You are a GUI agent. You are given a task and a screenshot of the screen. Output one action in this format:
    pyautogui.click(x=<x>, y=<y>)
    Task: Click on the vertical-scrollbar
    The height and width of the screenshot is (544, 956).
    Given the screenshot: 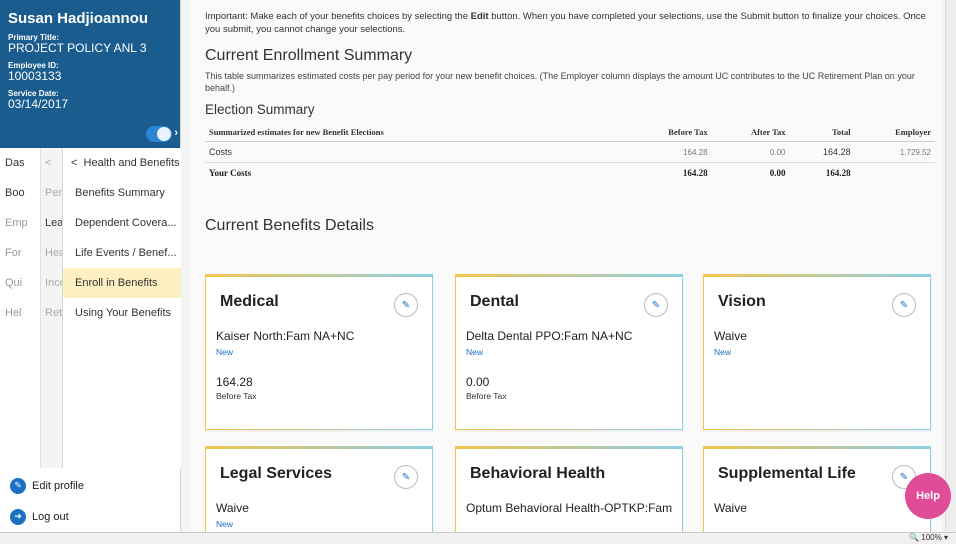 What is the action you would take?
    pyautogui.click(x=950, y=266)
    